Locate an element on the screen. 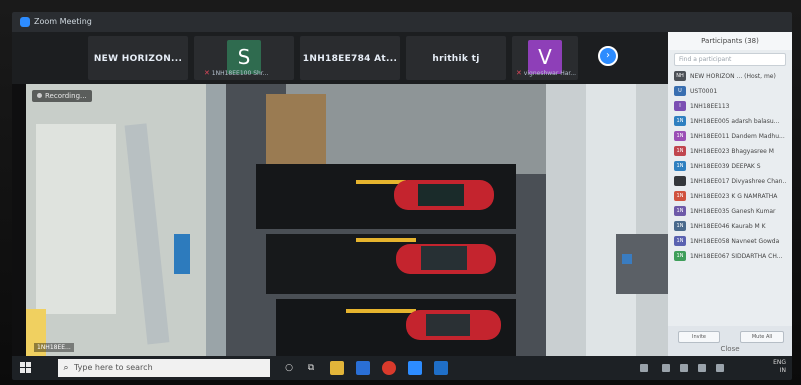 The image size is (801, 385). network-icon is located at coordinates (666, 368).